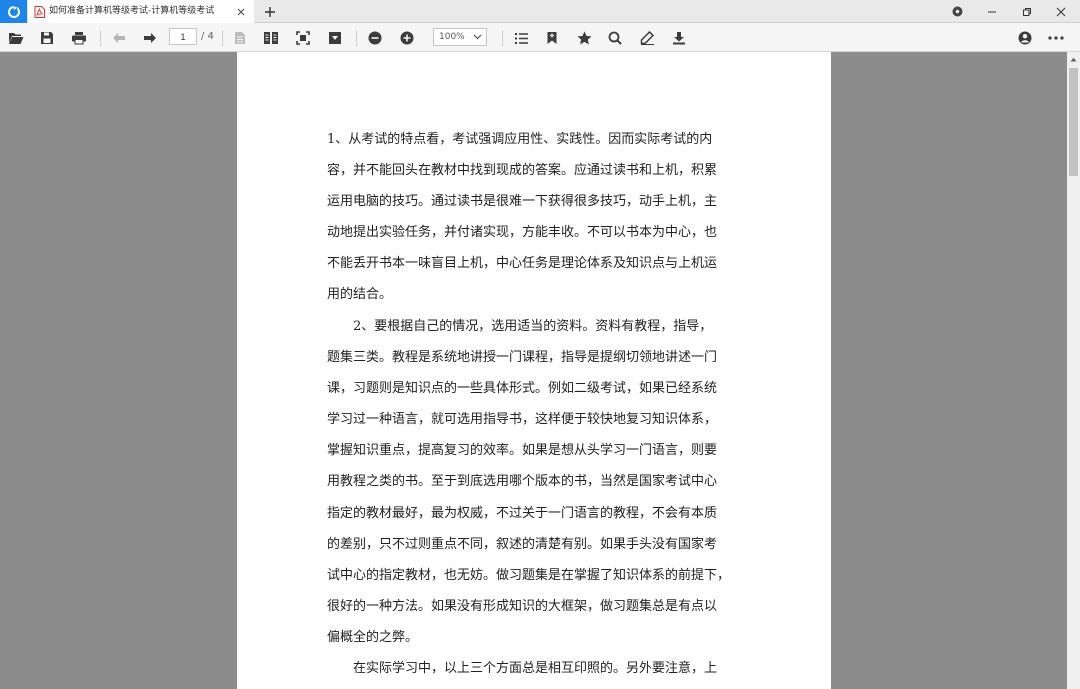 Image resolution: width=1080 pixels, height=689 pixels. I want to click on annotate-button, so click(647, 38).